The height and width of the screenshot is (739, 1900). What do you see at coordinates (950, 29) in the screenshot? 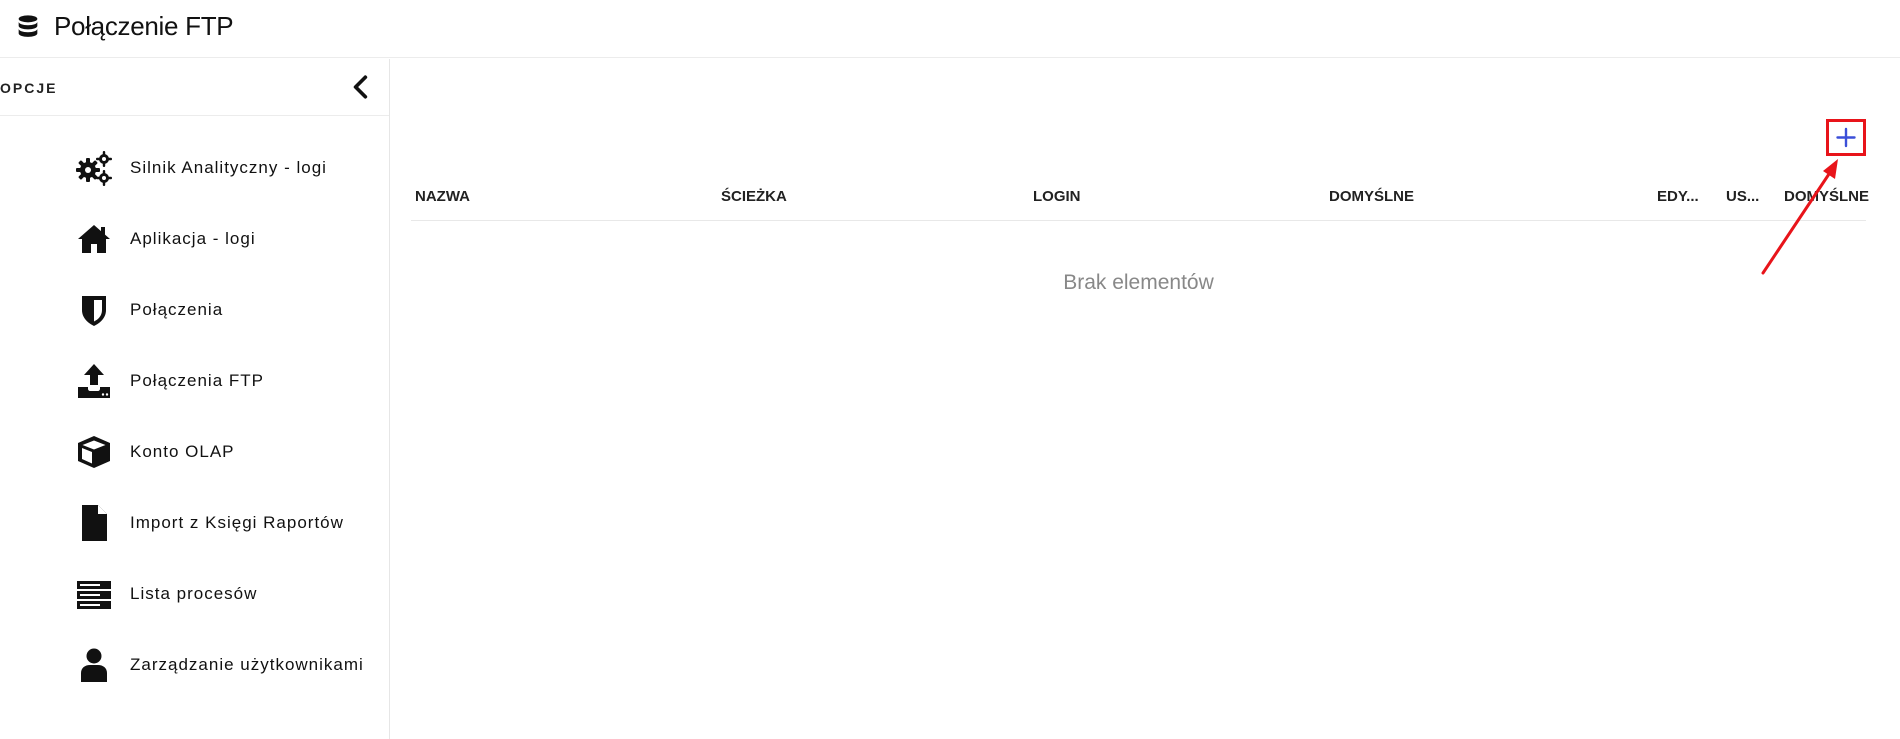
I see `top-bar: Połączenie FTP` at bounding box center [950, 29].